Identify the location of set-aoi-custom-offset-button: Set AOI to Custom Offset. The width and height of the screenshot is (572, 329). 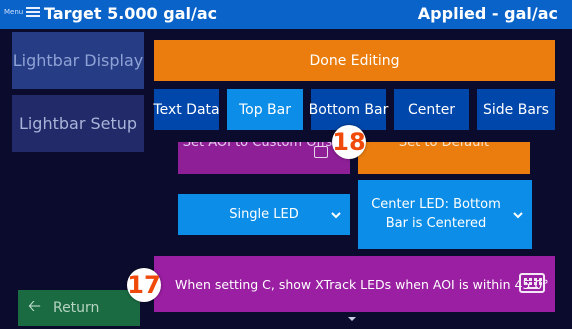
(264, 158).